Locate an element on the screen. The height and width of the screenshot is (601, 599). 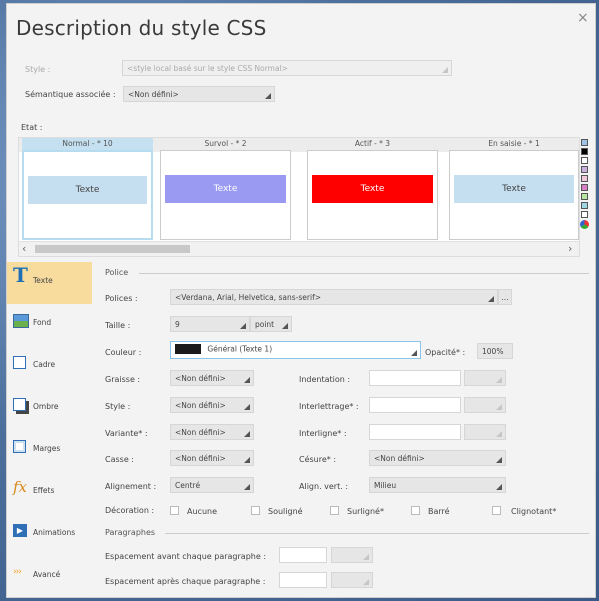
margins-icon is located at coordinates (19, 446).